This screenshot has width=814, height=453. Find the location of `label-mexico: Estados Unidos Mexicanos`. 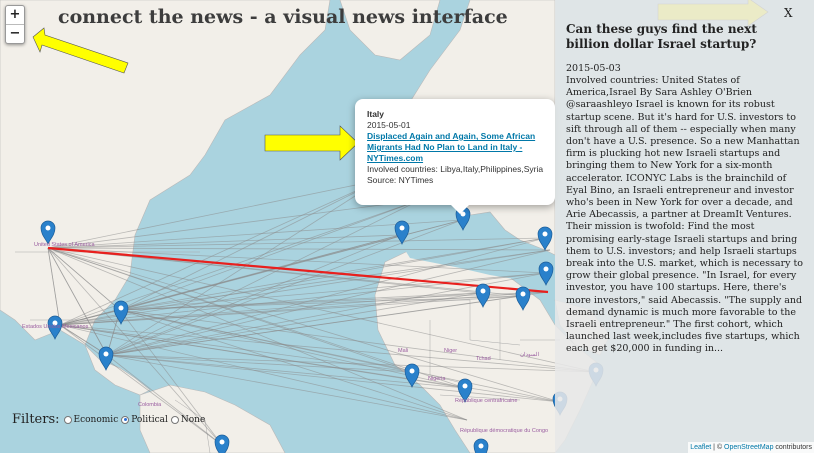

label-mexico: Estados Unidos Mexicanos is located at coordinates (55, 327).